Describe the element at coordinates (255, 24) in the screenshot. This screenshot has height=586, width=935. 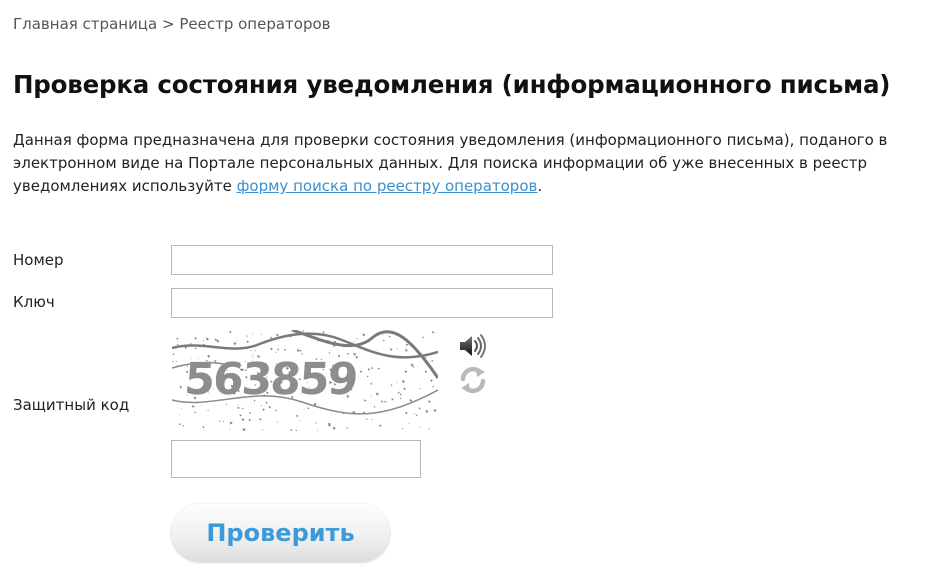
I see `breadcrumb-current: Реестр операторов` at that location.